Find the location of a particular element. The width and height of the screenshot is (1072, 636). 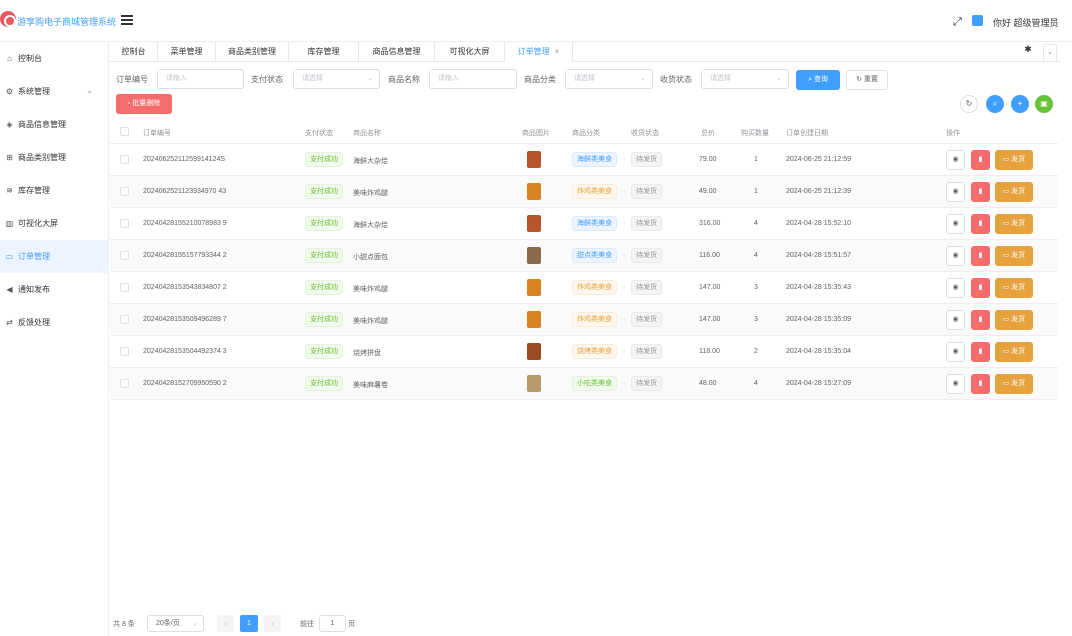

select-all-checkbox is located at coordinates (124, 131).